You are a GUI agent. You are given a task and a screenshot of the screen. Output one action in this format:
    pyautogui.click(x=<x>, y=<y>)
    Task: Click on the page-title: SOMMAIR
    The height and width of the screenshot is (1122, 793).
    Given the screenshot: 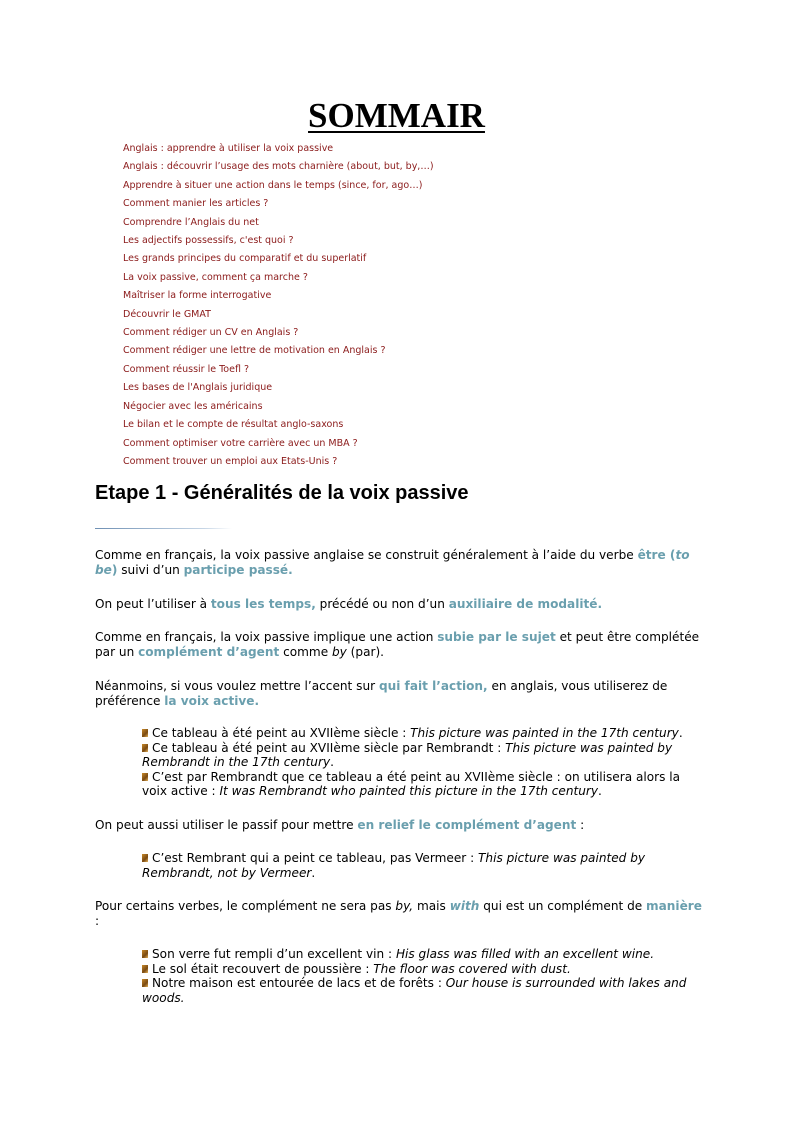 What is the action you would take?
    pyautogui.click(x=396, y=115)
    